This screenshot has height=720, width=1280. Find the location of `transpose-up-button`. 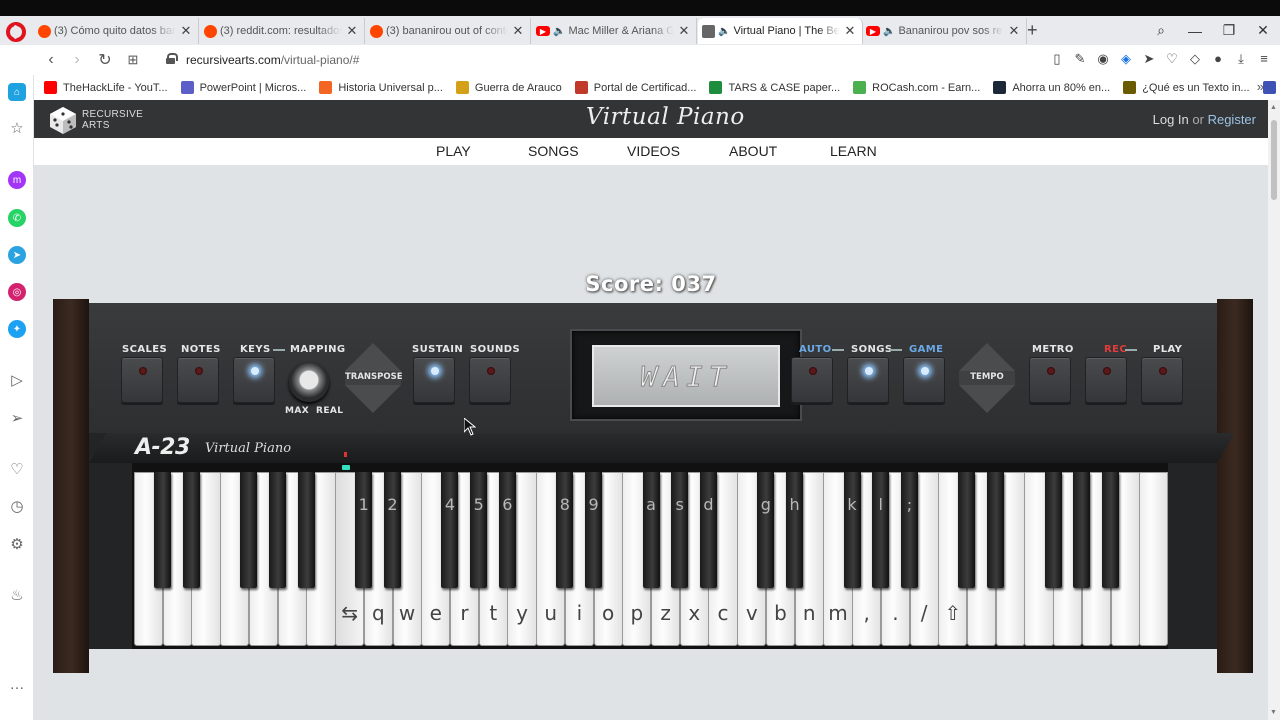

transpose-up-button is located at coordinates (373, 357).